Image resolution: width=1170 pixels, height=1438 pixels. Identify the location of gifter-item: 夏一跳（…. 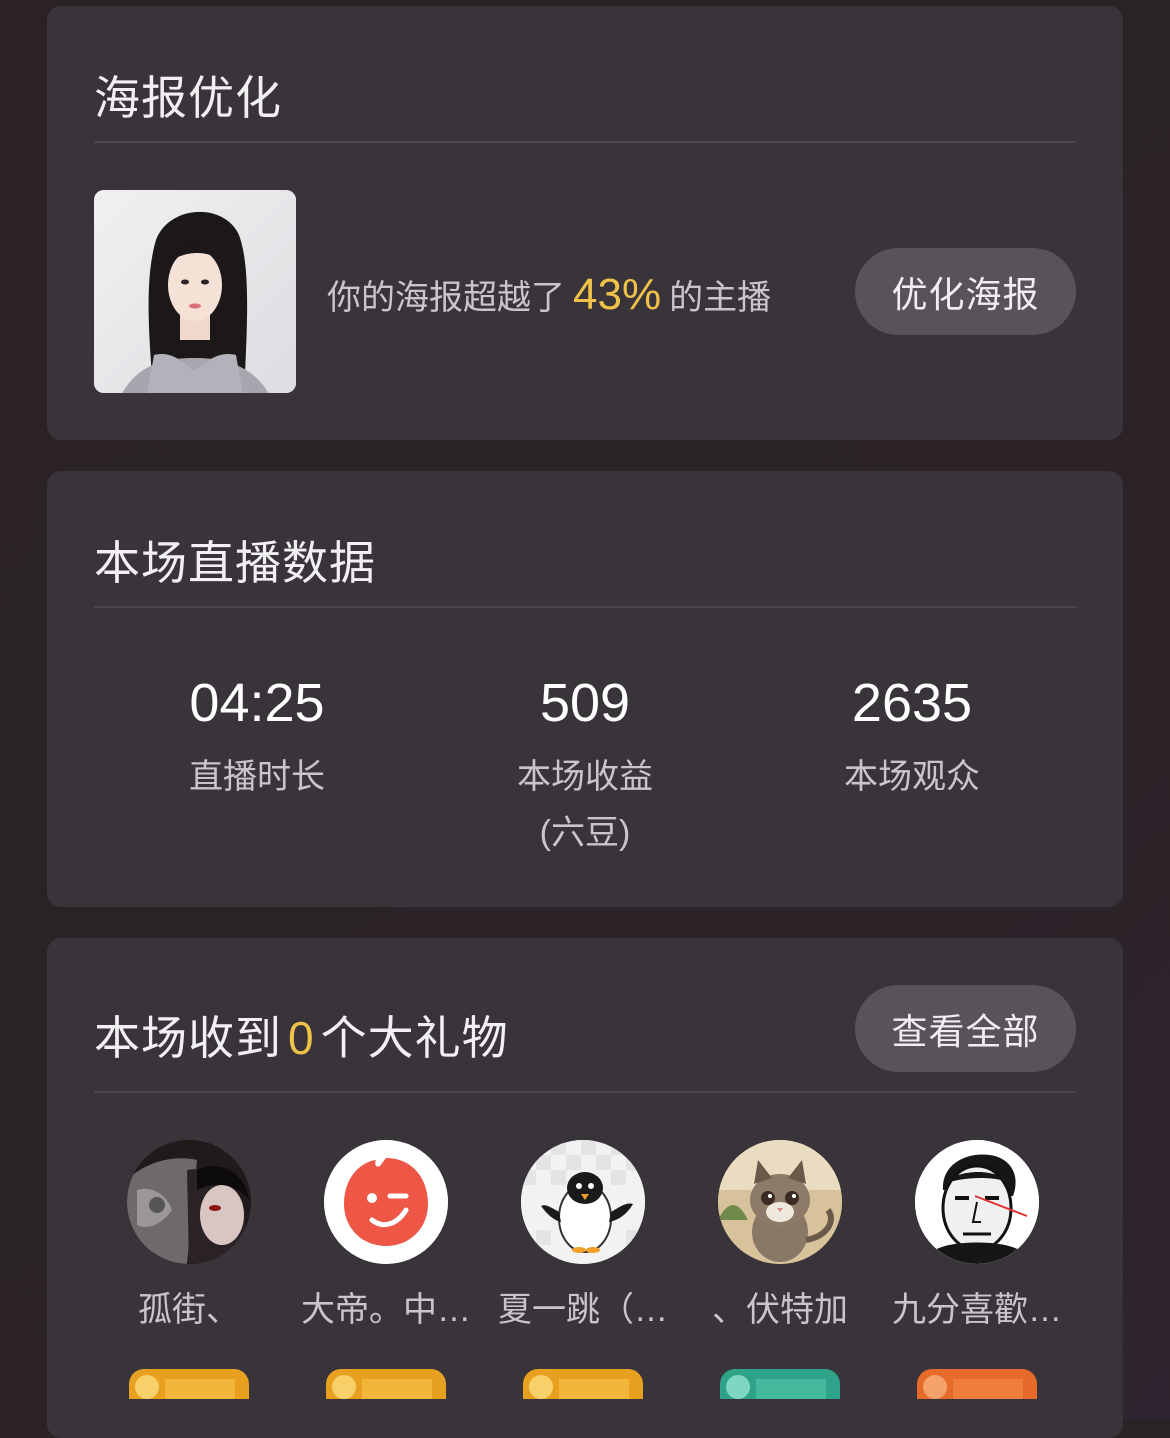
(583, 1269).